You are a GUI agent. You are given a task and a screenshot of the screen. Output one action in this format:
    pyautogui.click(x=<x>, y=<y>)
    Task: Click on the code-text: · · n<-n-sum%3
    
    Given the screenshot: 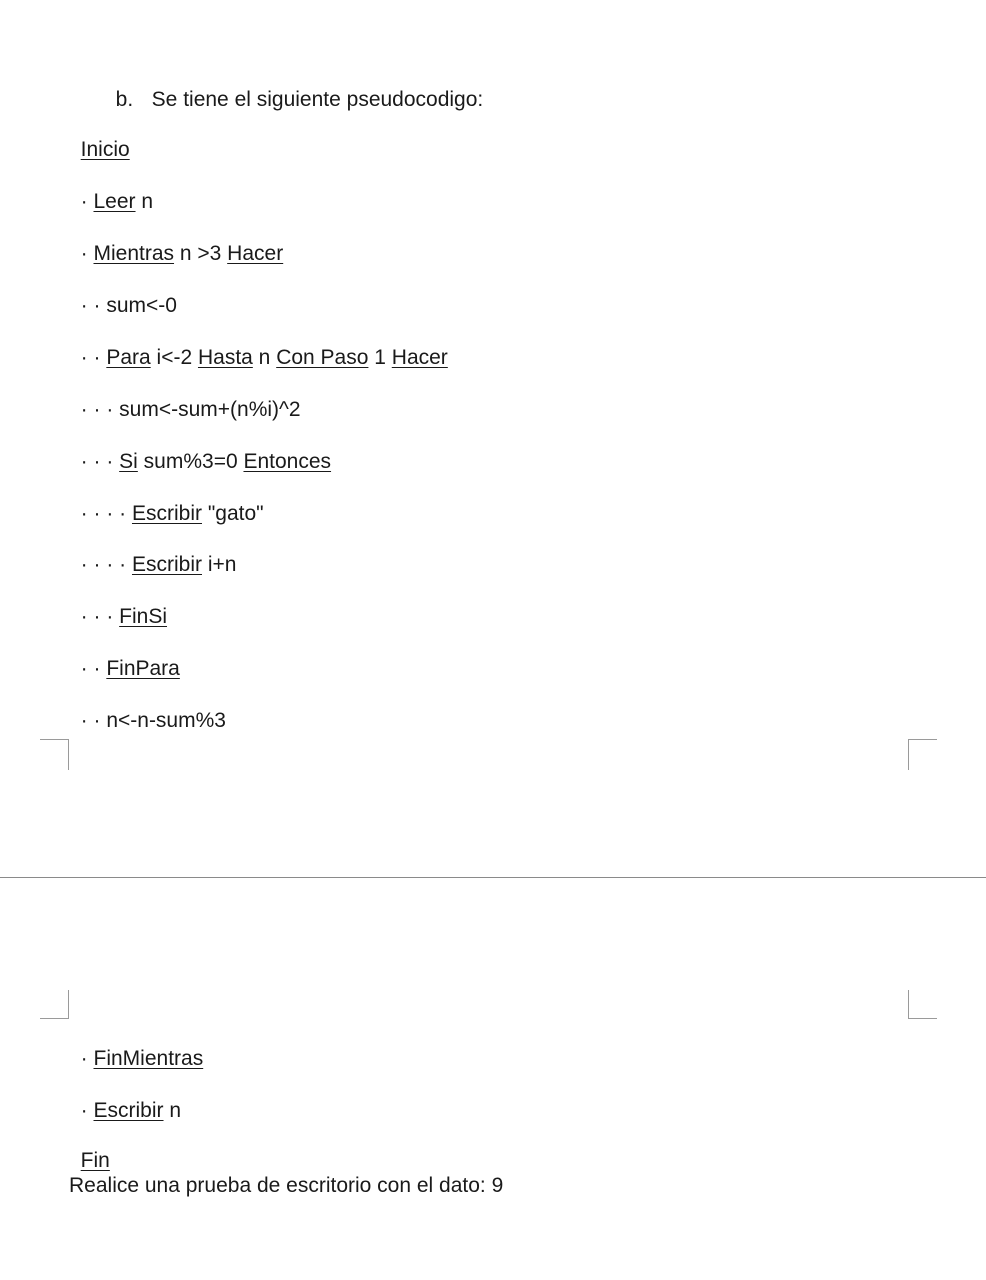 What is the action you would take?
    pyautogui.click(x=153, y=720)
    